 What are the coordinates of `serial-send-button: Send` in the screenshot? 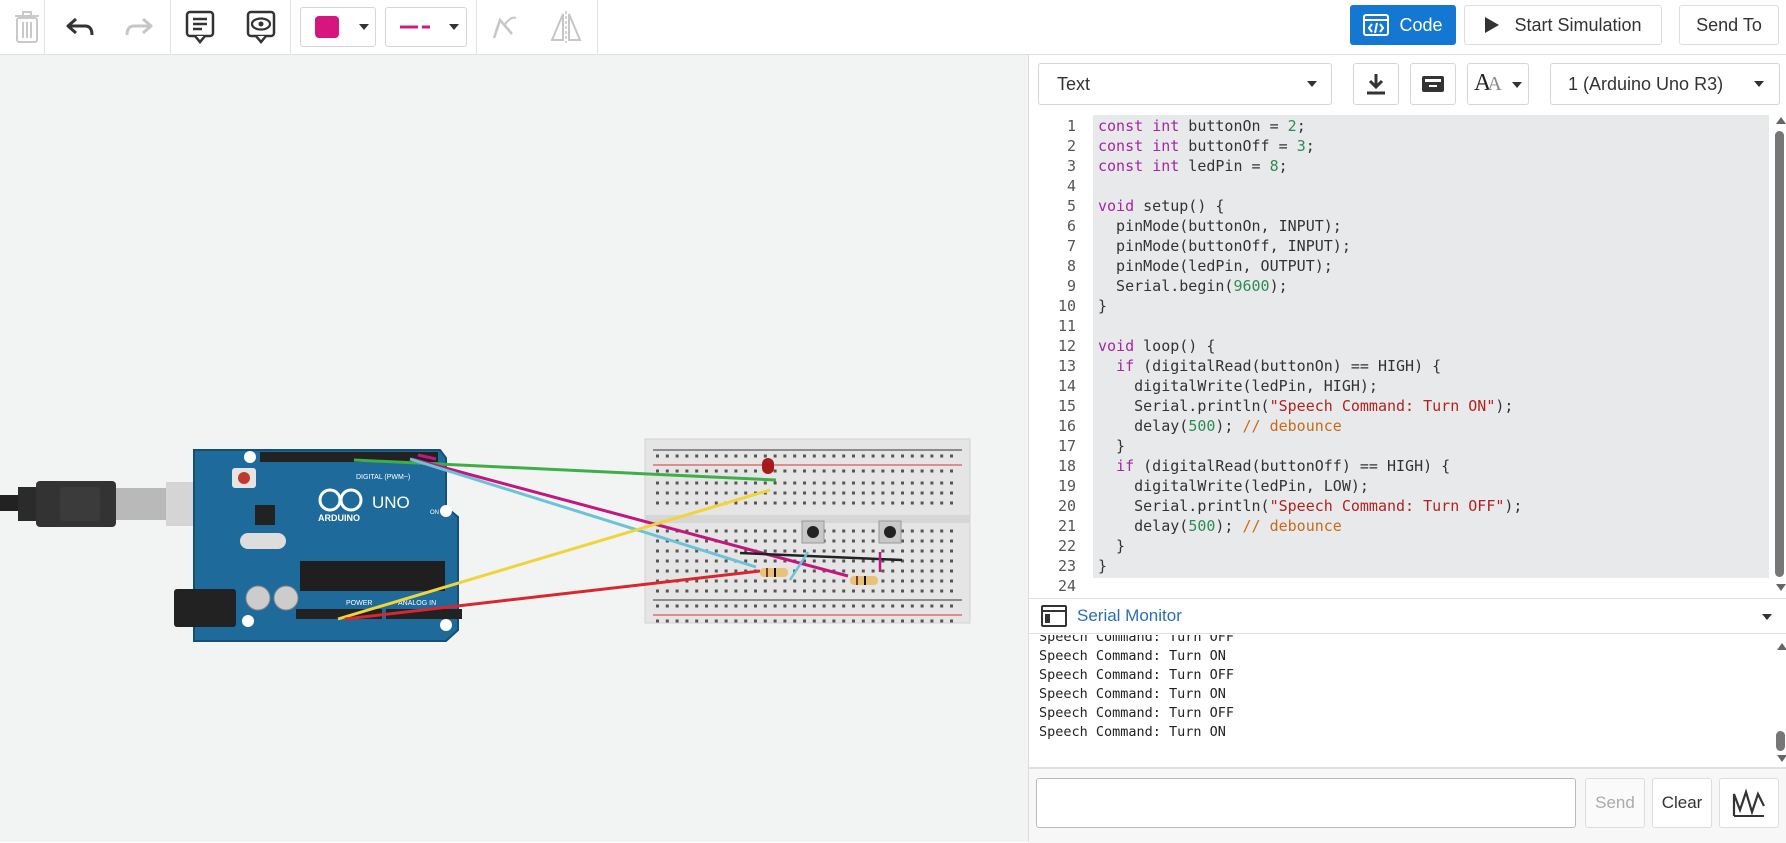 It's located at (1615, 803).